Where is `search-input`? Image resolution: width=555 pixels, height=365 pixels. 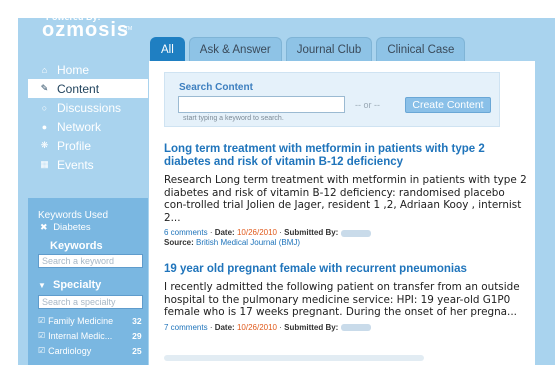
search-input is located at coordinates (261, 104).